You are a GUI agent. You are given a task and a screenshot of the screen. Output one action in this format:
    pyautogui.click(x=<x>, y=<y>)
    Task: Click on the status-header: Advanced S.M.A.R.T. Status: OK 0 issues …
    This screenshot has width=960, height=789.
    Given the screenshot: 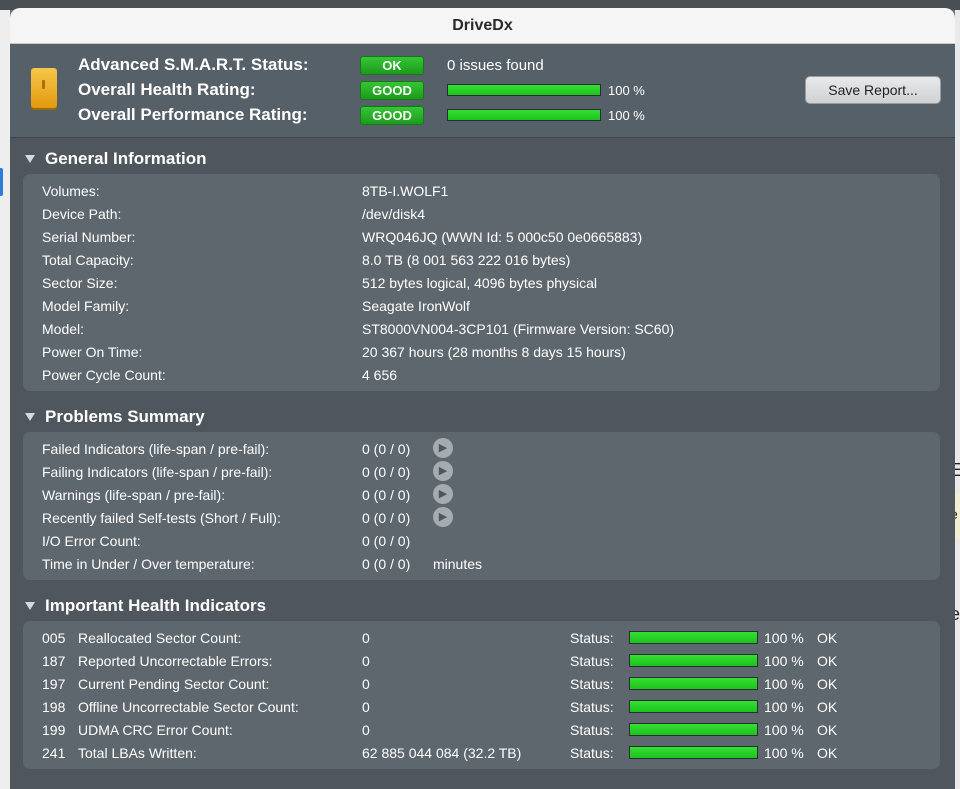 What is the action you would take?
    pyautogui.click(x=482, y=91)
    